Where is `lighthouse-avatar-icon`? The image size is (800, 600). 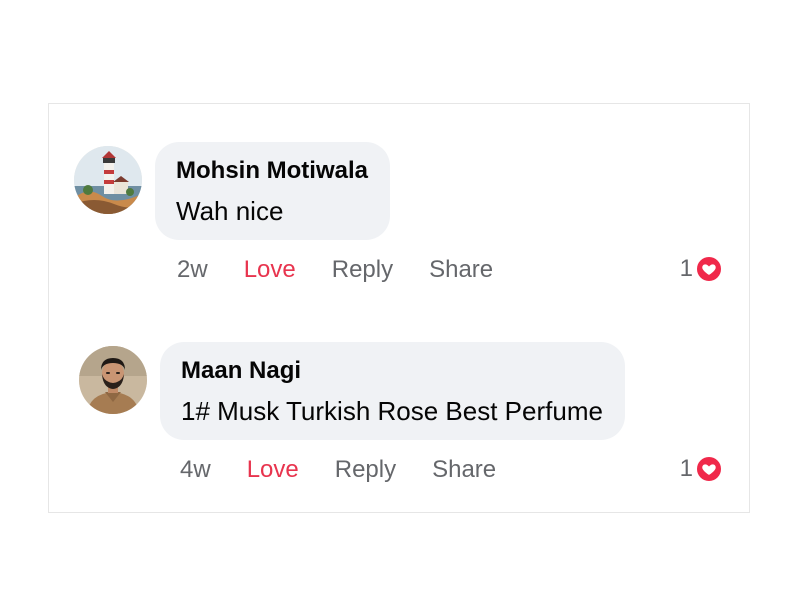 lighthouse-avatar-icon is located at coordinates (108, 180).